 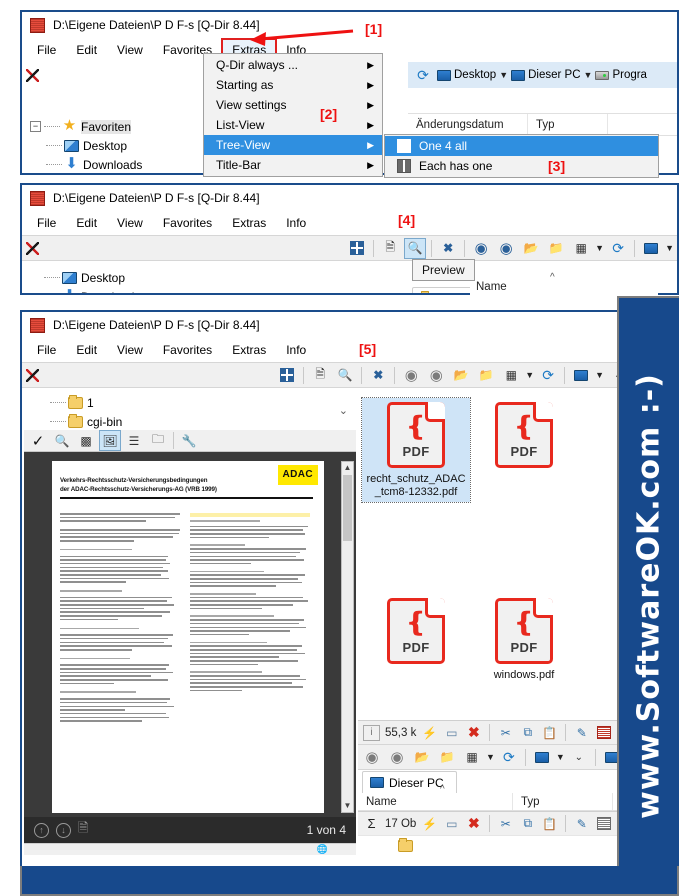 I want to click on path-item-programme: Progra, so click(x=621, y=75).